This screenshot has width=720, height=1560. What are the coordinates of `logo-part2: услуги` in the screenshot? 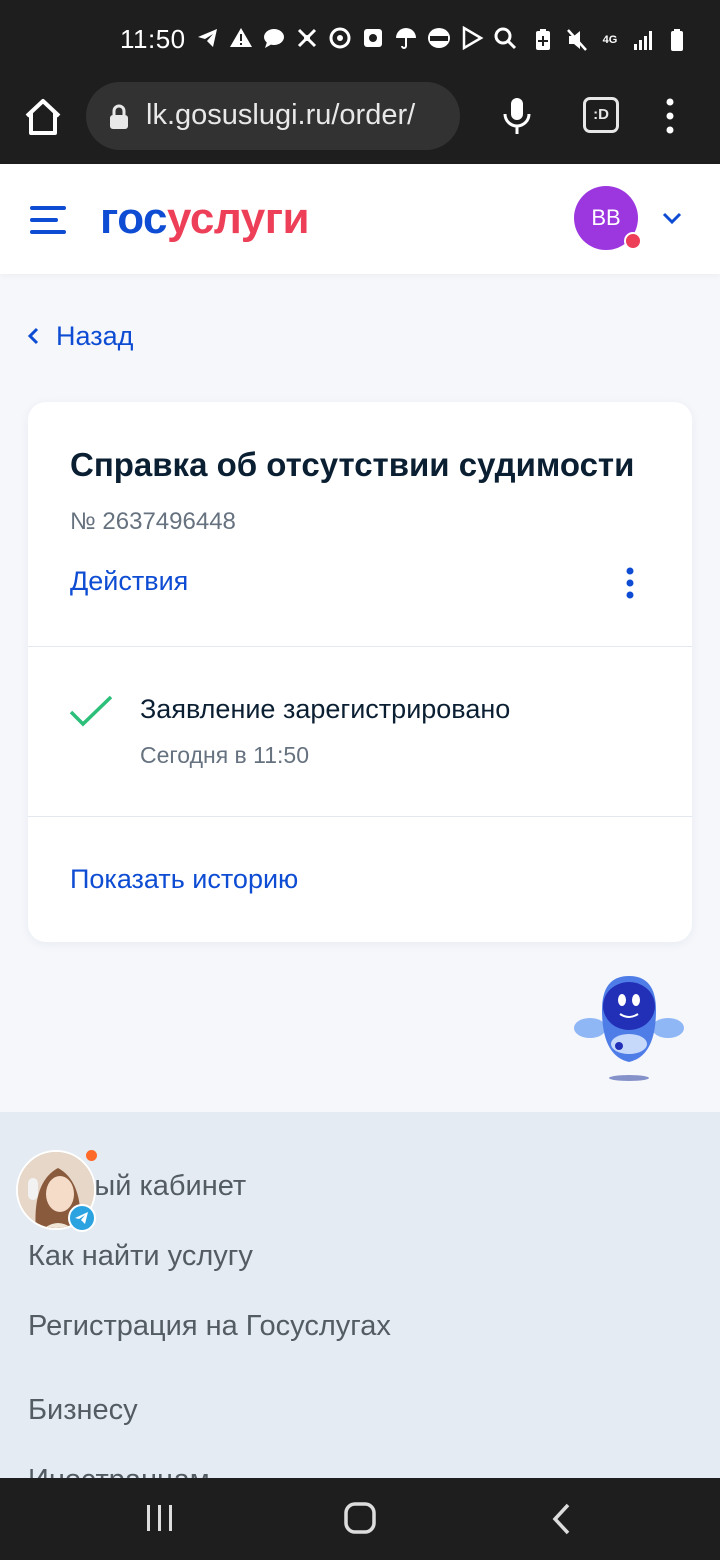 It's located at (238, 218).